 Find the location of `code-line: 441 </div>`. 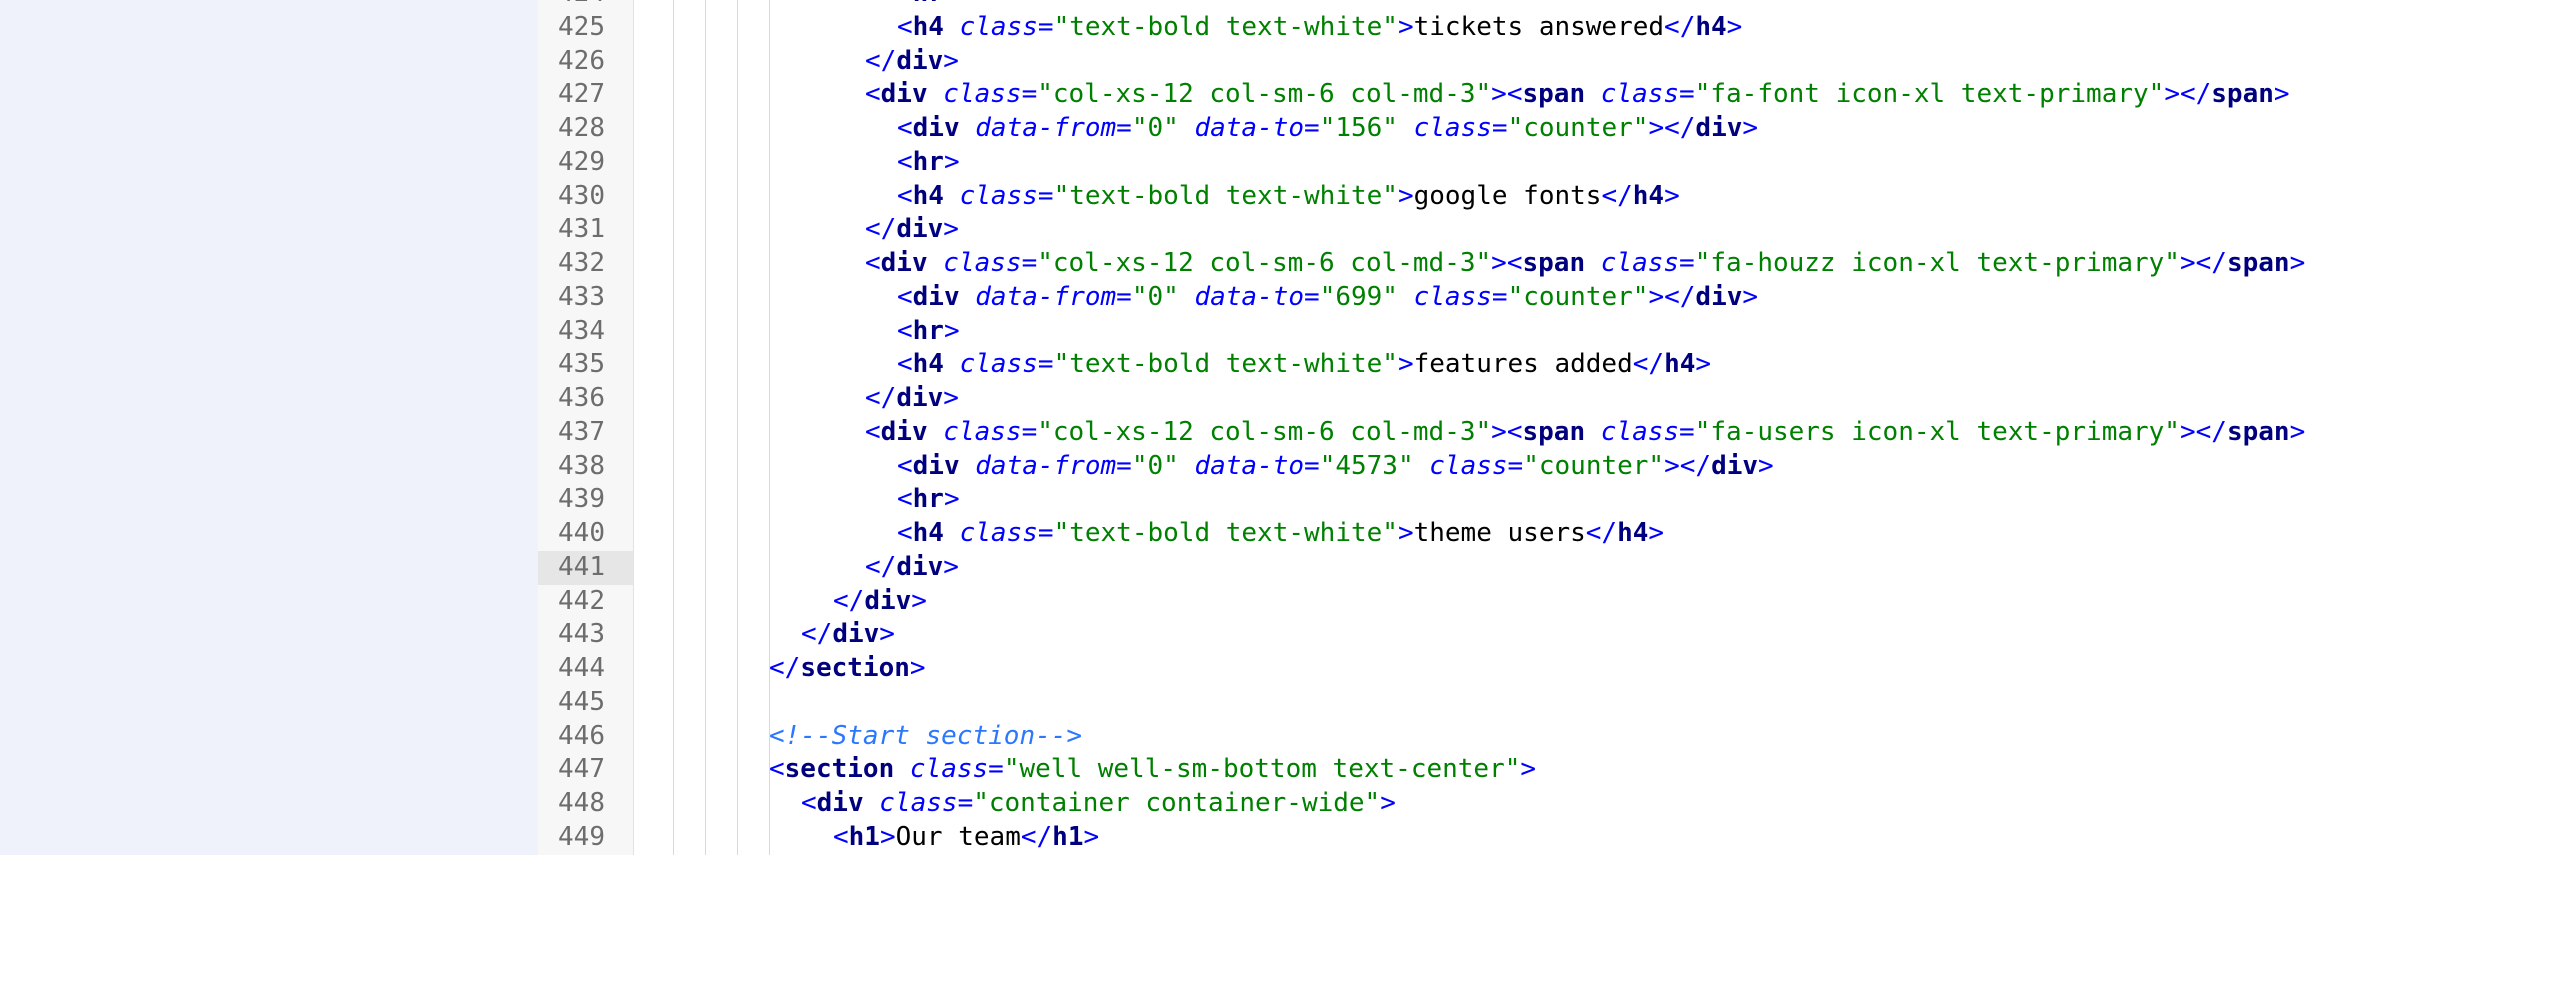

code-line: 441 </div> is located at coordinates (1549, 567).